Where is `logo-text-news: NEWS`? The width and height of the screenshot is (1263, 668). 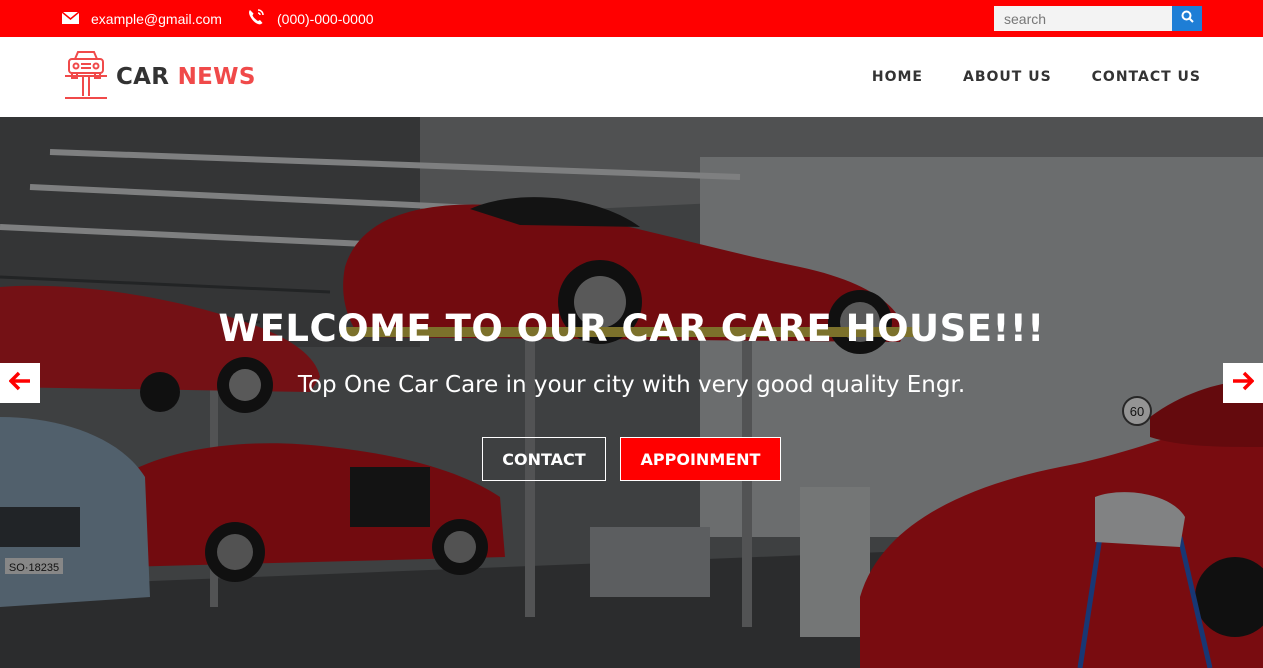
logo-text-news: NEWS is located at coordinates (216, 77).